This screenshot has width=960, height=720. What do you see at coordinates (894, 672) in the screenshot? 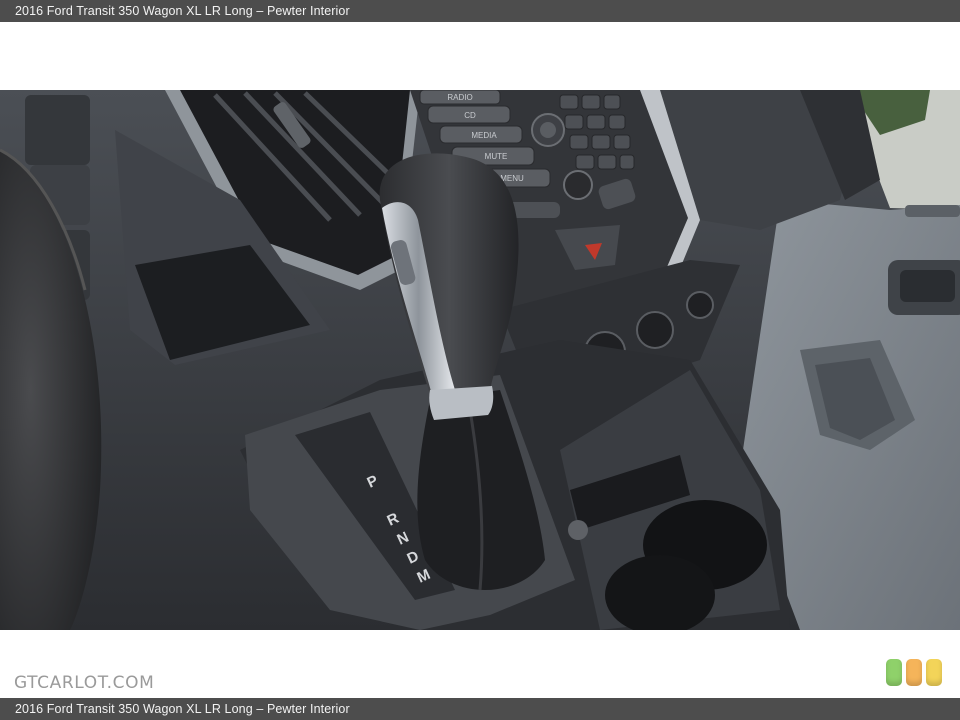
I see `green-rating-badge` at bounding box center [894, 672].